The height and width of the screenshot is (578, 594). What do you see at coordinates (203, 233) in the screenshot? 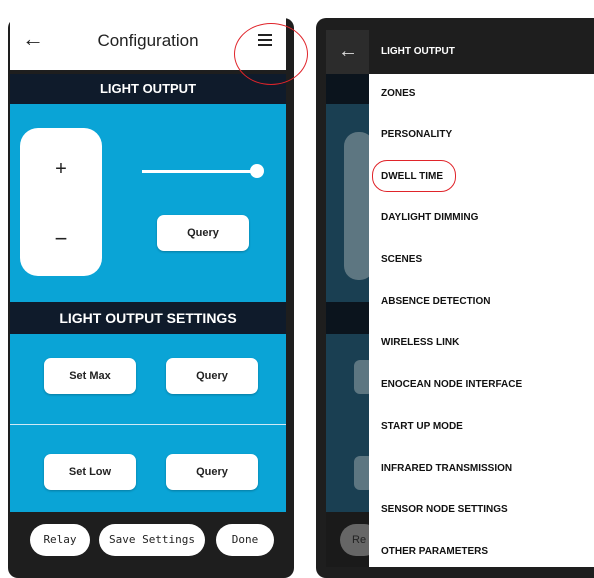
I see `query-light-output-button: Query` at bounding box center [203, 233].